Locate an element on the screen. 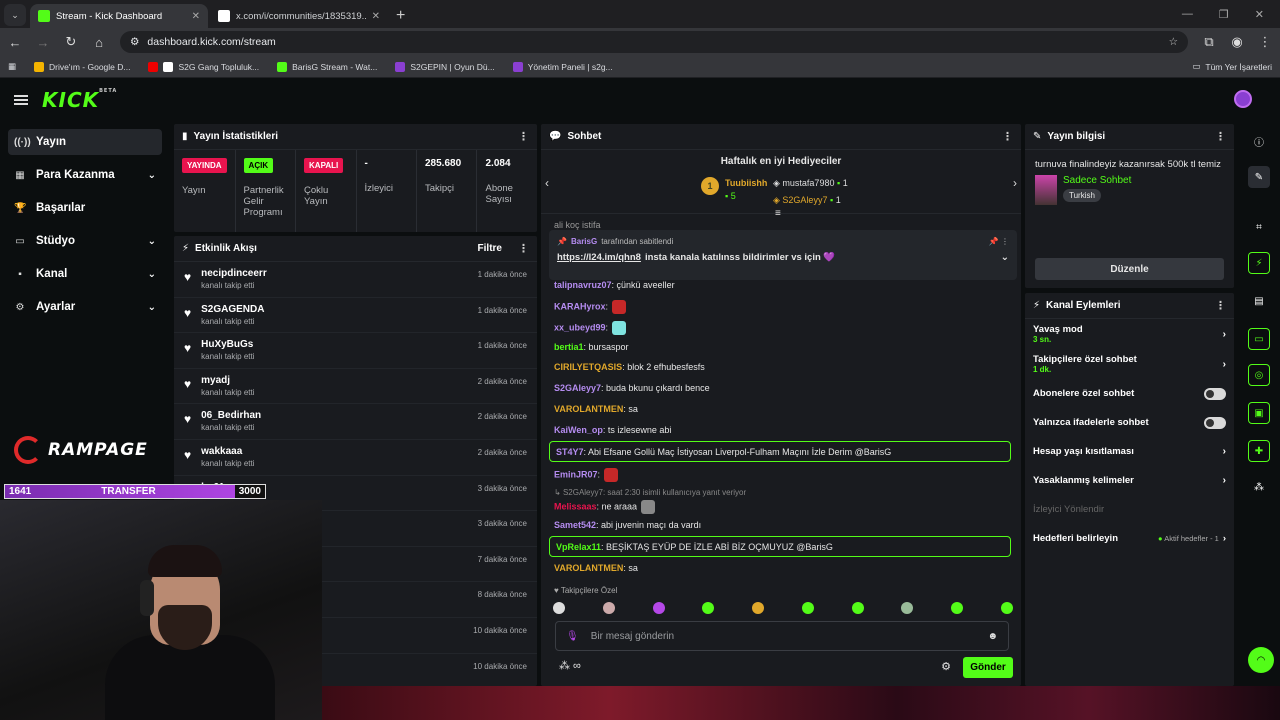 The image size is (1280, 720). reload-icon: ↻ is located at coordinates (71, 42).